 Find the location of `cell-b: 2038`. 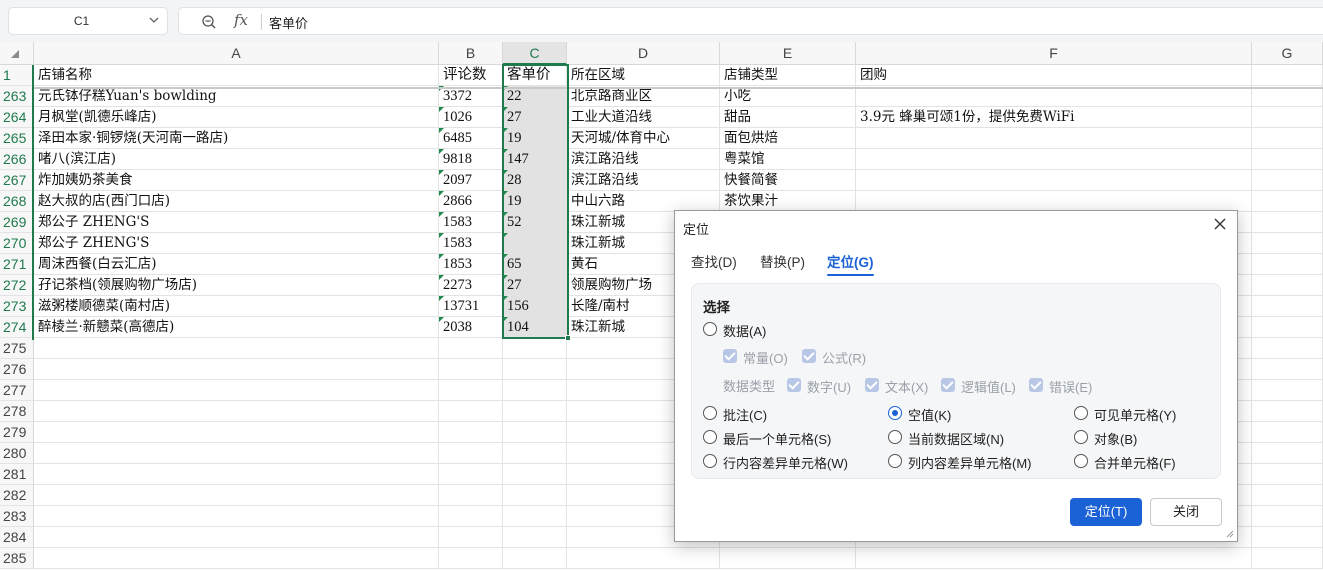

cell-b: 2038 is located at coordinates (471, 327).